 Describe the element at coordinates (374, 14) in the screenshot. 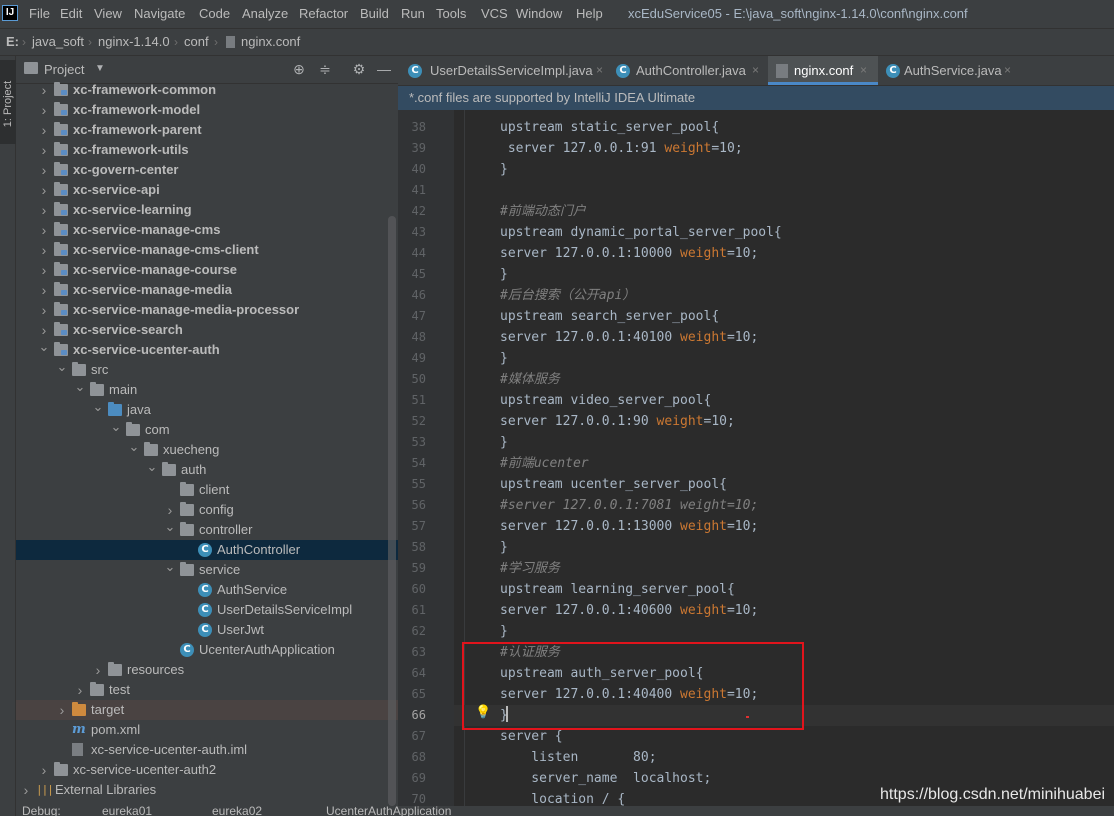

I see `menu-build: Build` at that location.